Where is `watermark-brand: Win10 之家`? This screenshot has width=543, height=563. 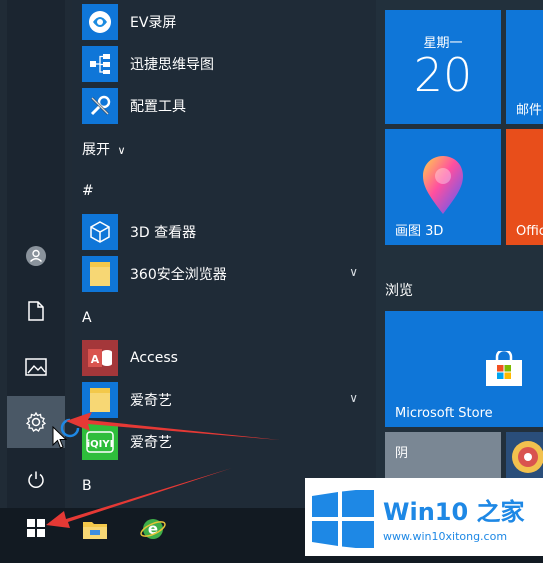
watermark-brand: Win10 之家 is located at coordinates (454, 512).